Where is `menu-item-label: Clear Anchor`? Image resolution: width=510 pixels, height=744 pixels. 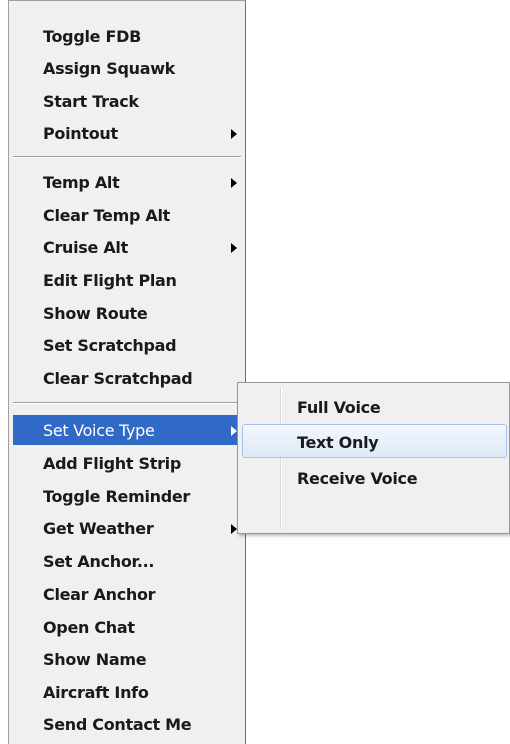
menu-item-label: Clear Anchor is located at coordinates (99, 594).